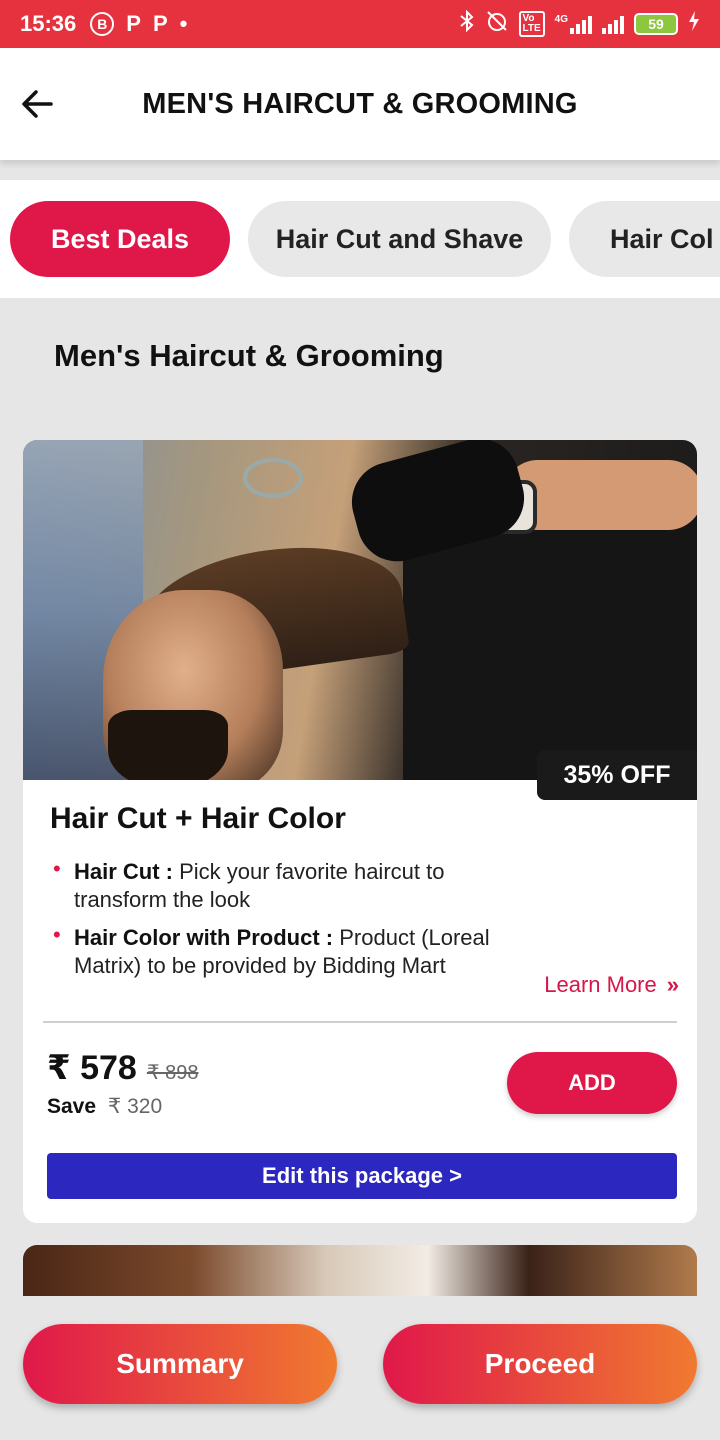  I want to click on bottom-action-bar: Summary Proceed, so click(360, 1368).